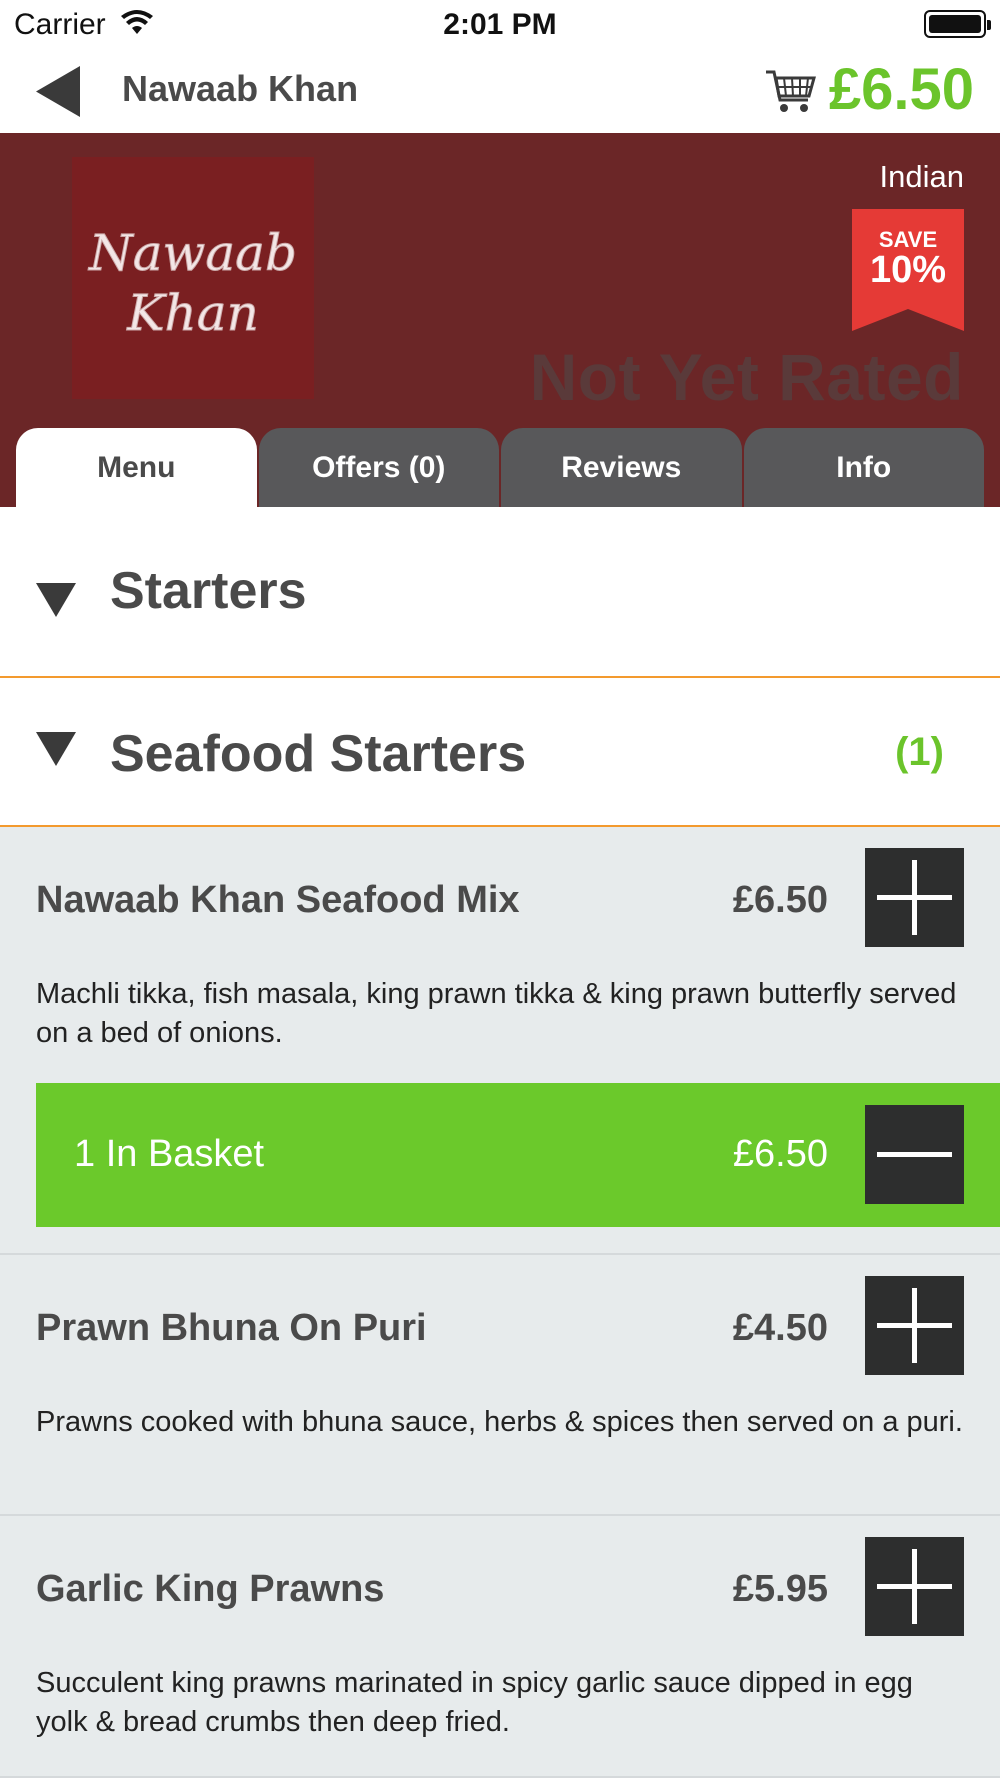 The height and width of the screenshot is (1778, 1000). I want to click on restaurant-logo: Nawaab Khan, so click(193, 278).